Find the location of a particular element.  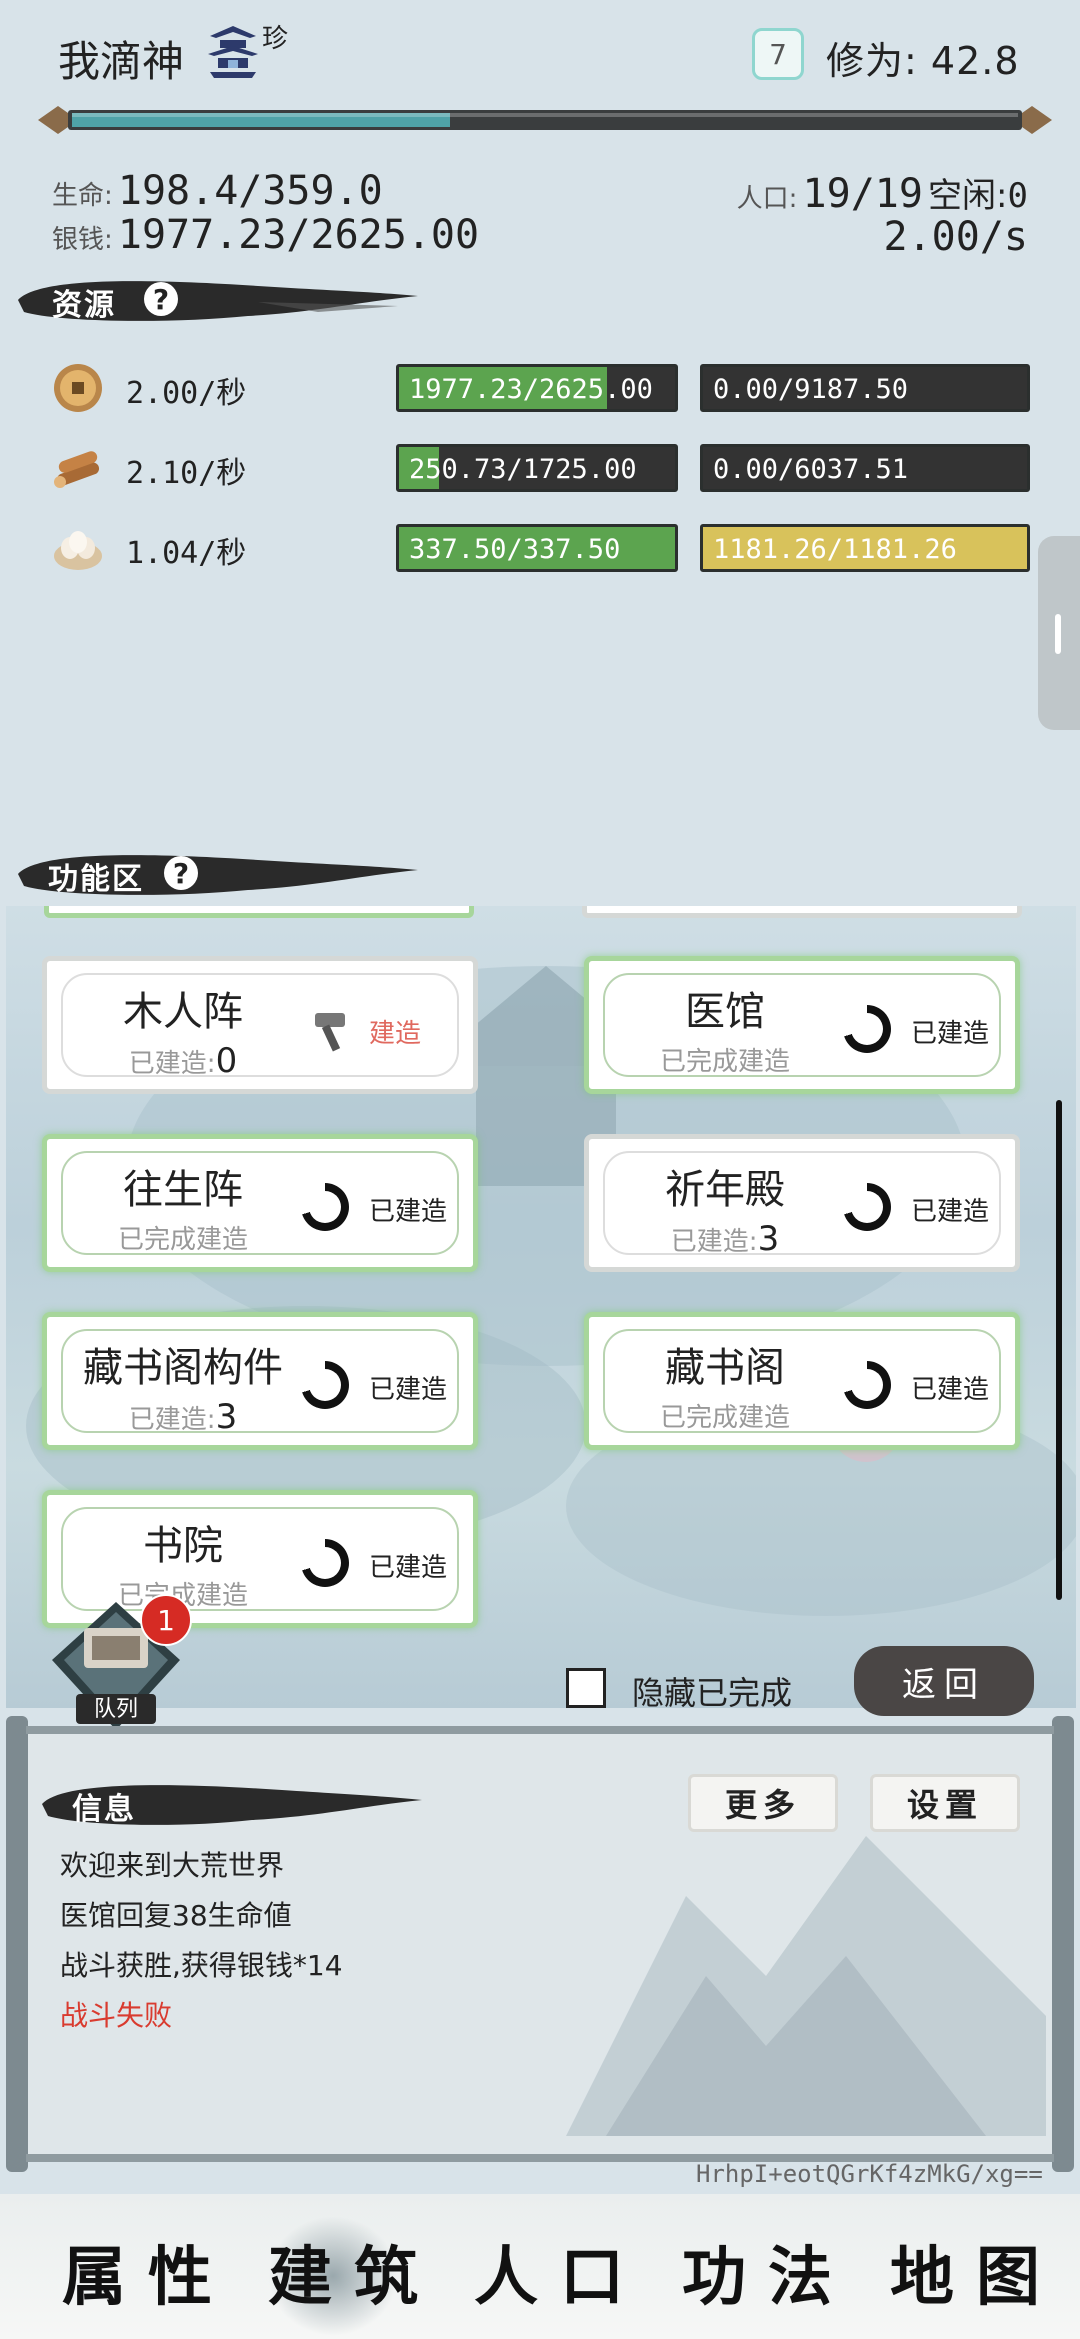

pagoda-icon is located at coordinates (233, 52).